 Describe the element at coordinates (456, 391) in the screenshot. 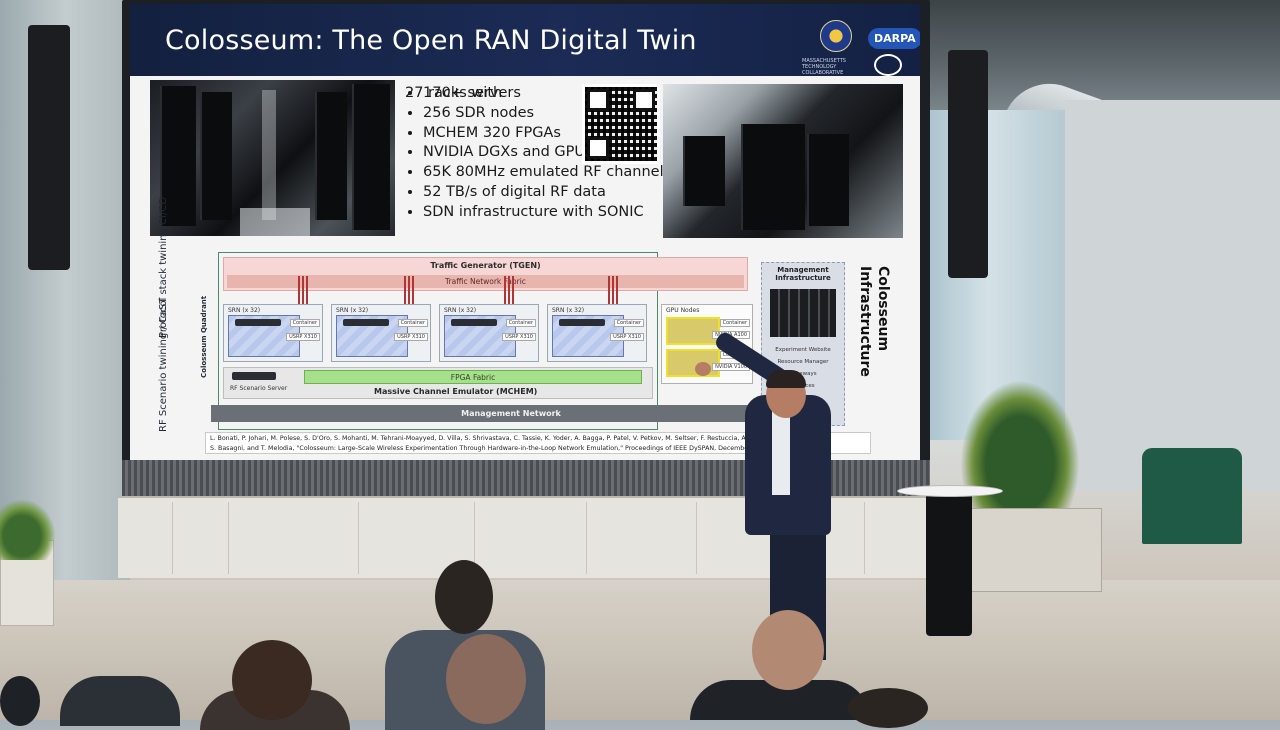

I see `mchem-label: Massive Channel Emulator (MCHEM)` at that location.